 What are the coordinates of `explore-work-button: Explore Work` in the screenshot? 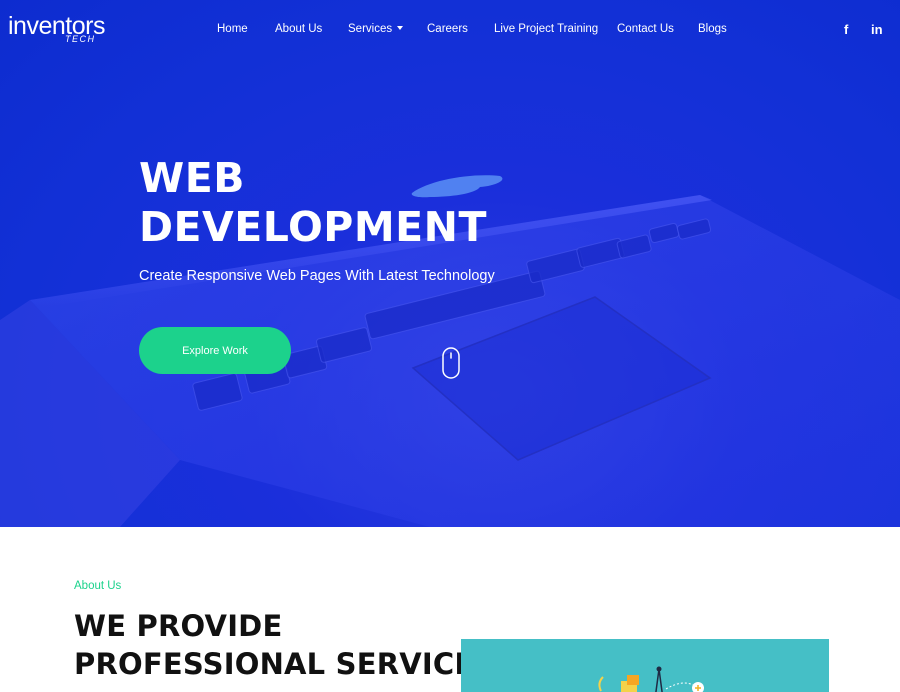 It's located at (215, 350).